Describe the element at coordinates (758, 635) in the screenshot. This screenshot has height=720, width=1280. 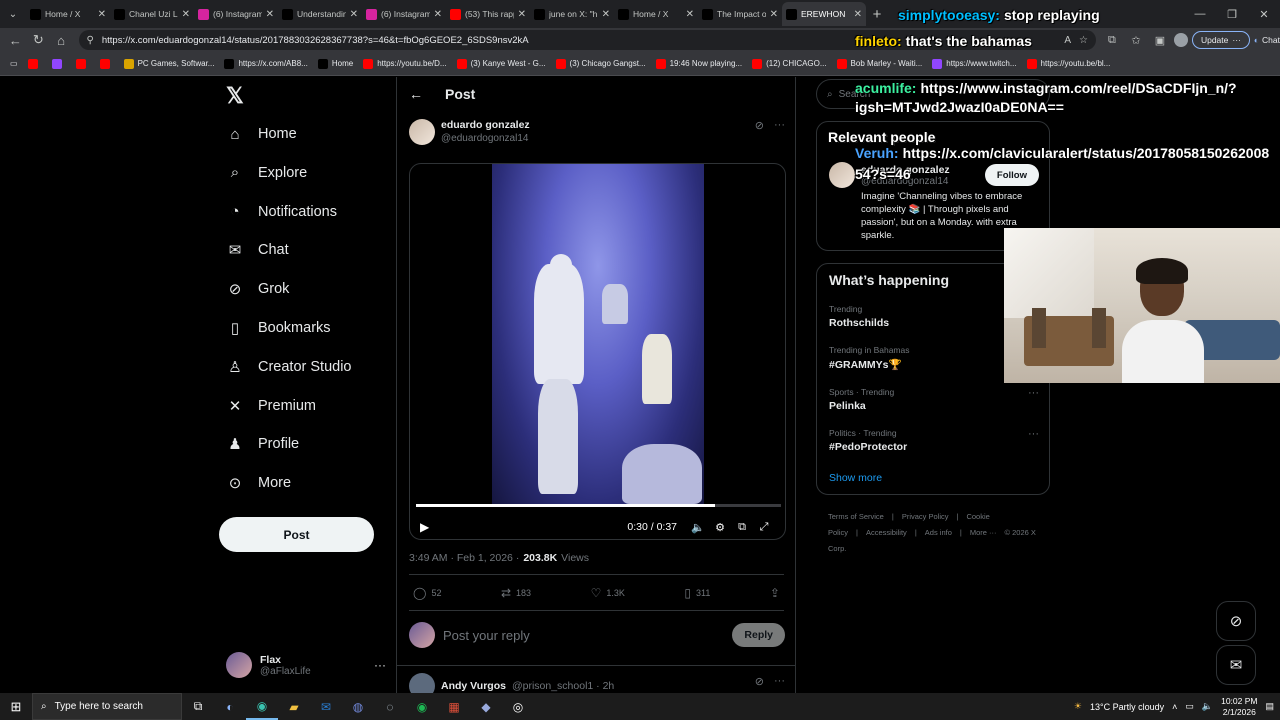
I see `reply-submit-button: Reply` at that location.